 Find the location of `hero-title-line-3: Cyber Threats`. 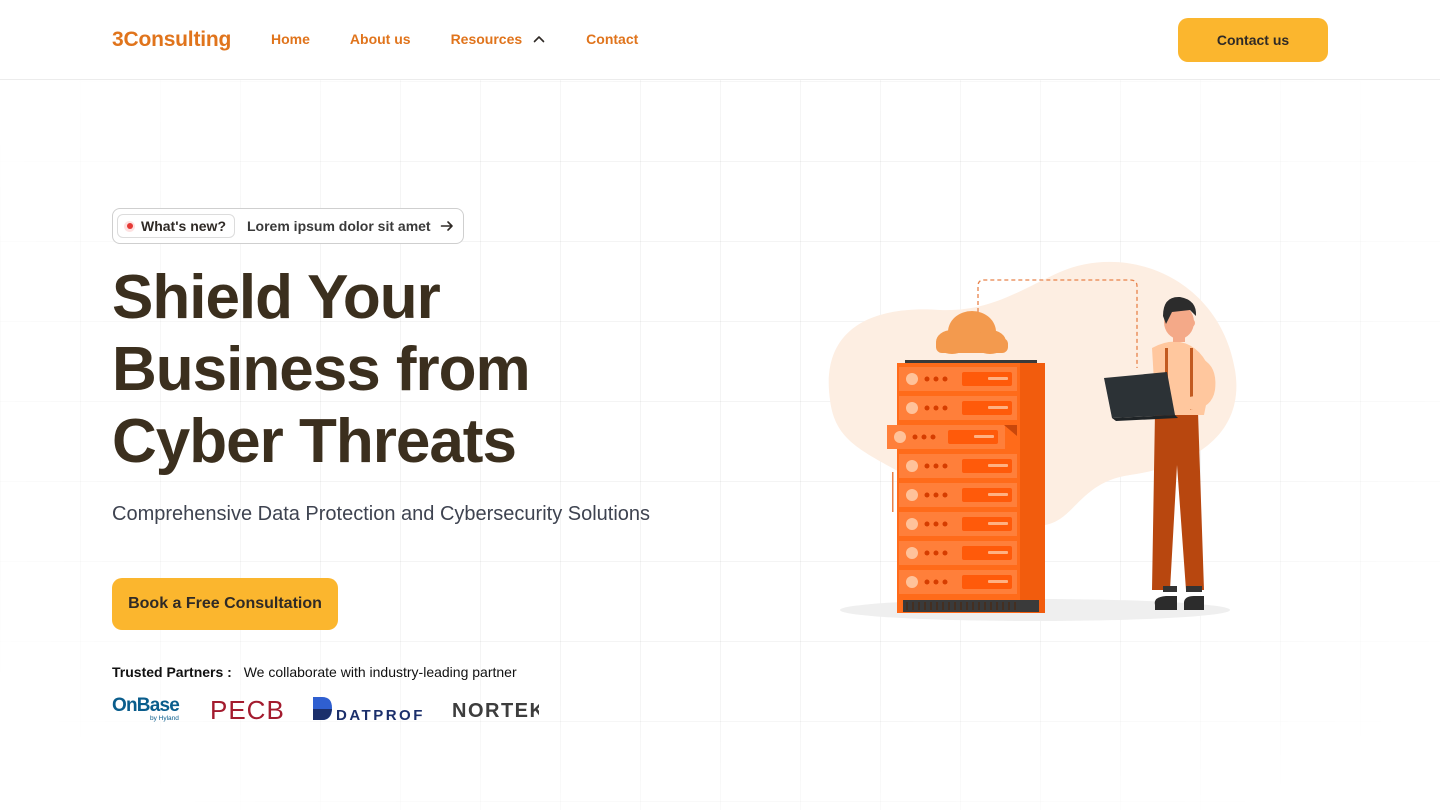

hero-title-line-3: Cyber Threats is located at coordinates (314, 441).